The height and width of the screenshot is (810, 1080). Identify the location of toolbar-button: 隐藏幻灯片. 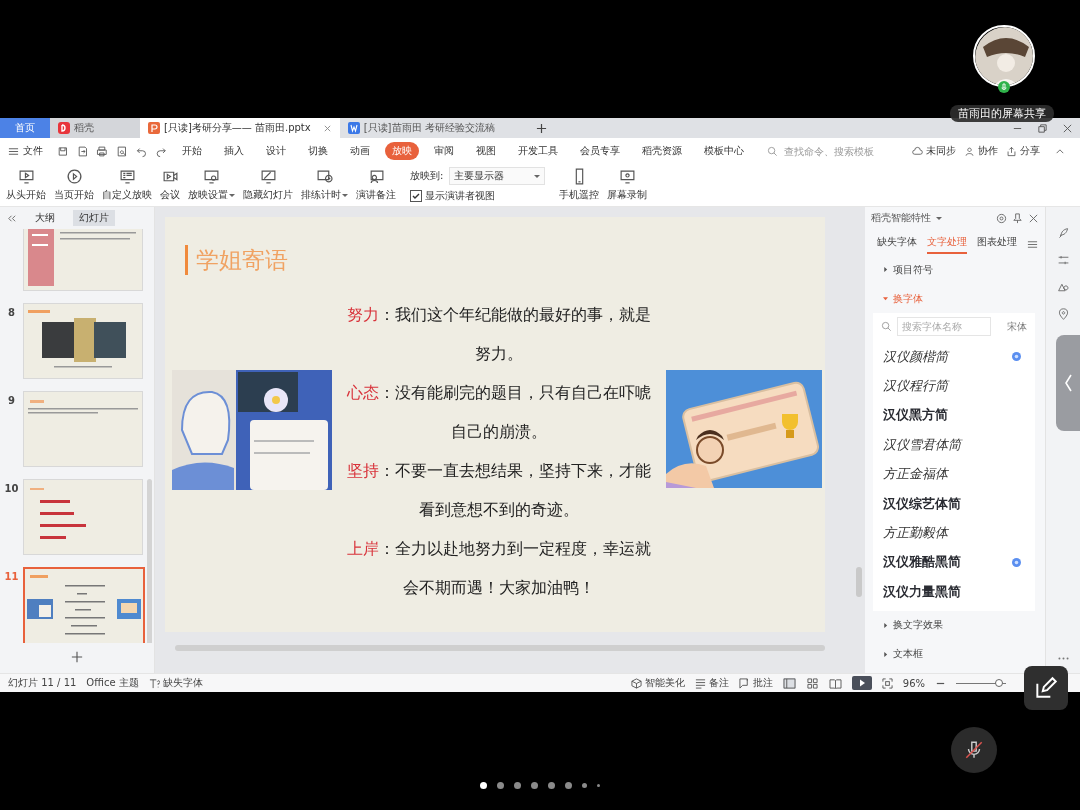
(268, 185).